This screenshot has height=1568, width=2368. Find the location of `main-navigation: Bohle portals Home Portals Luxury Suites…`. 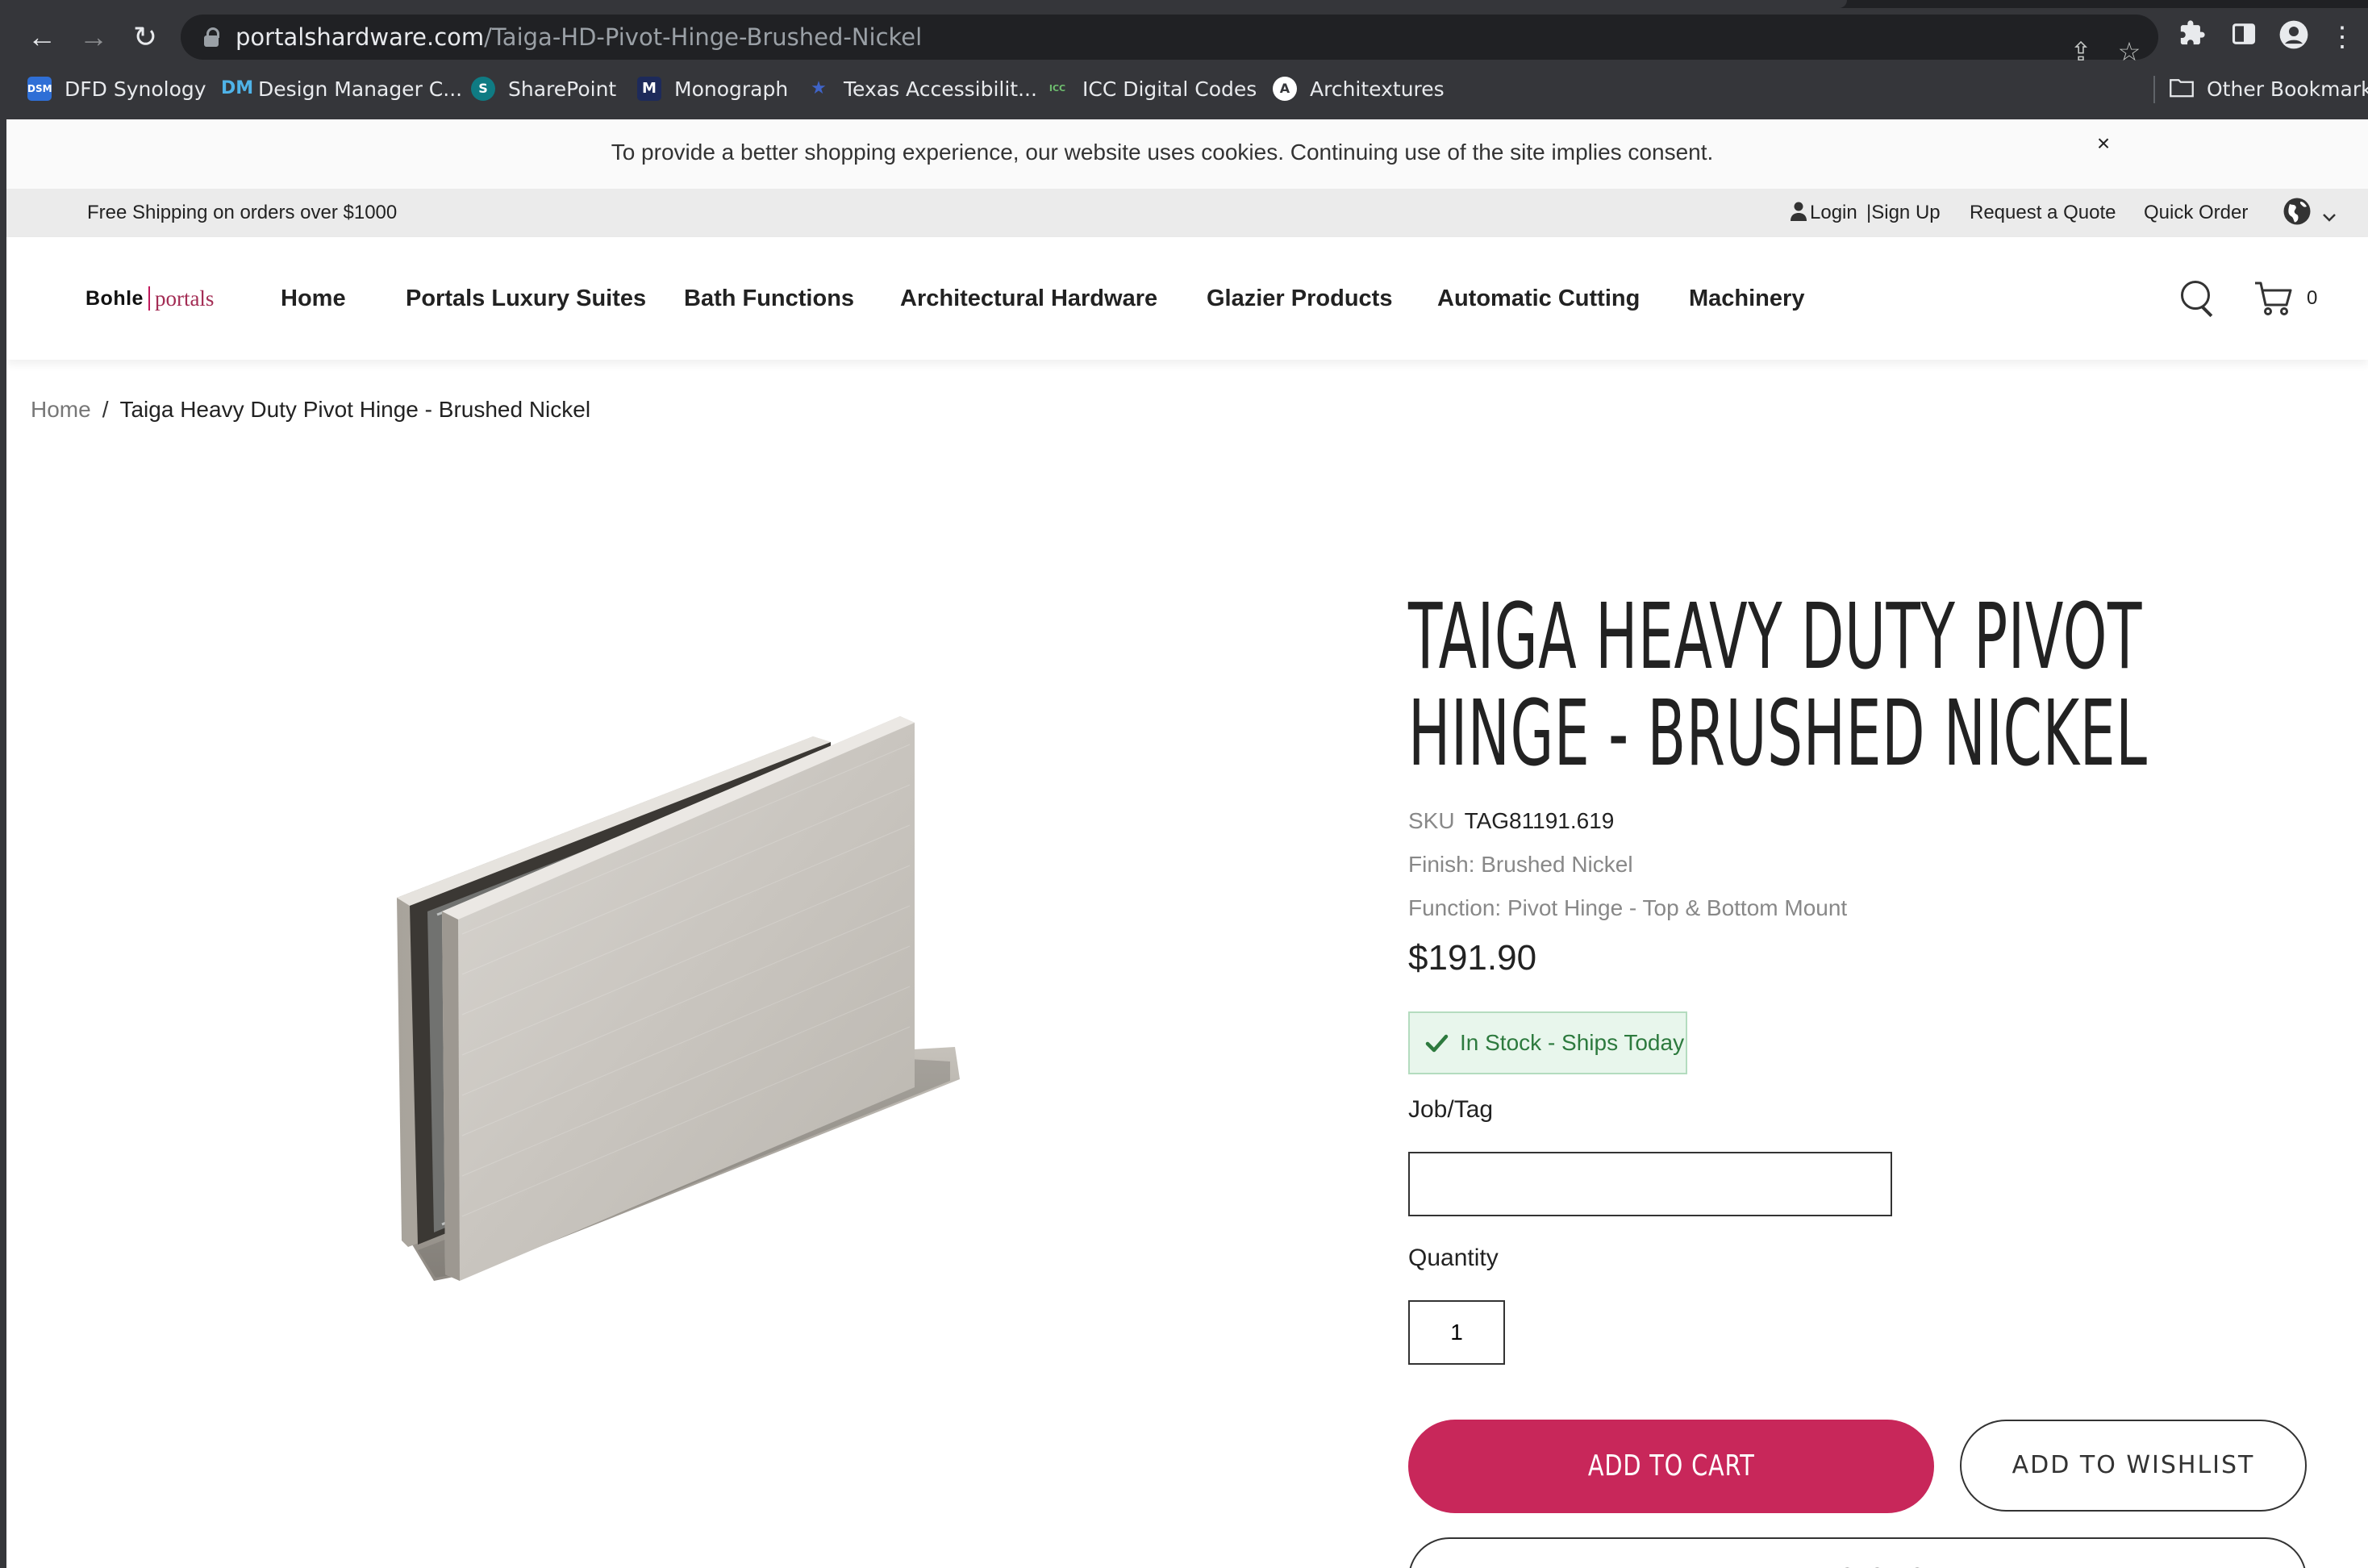

main-navigation: Bohle portals Home Portals Luxury Suites… is located at coordinates (1187, 298).